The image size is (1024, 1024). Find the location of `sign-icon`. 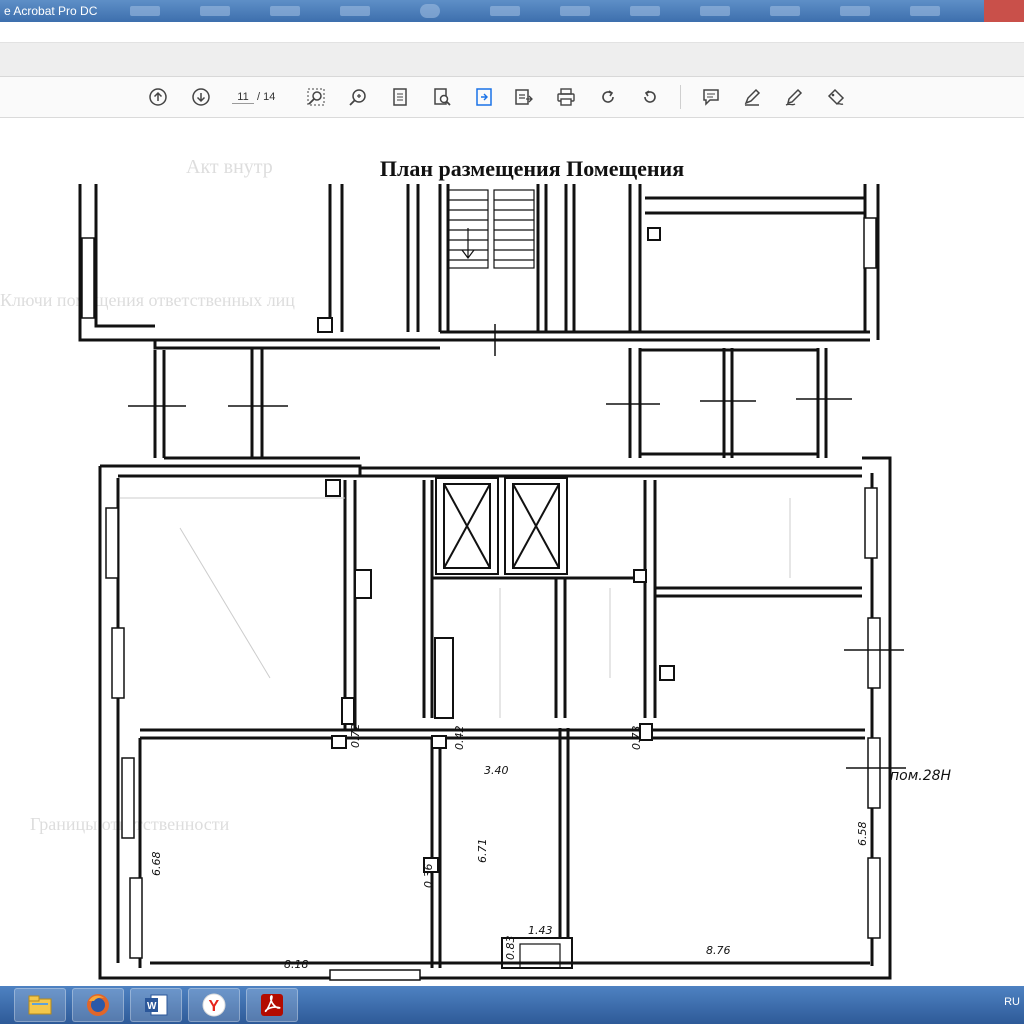

sign-icon is located at coordinates (836, 97).